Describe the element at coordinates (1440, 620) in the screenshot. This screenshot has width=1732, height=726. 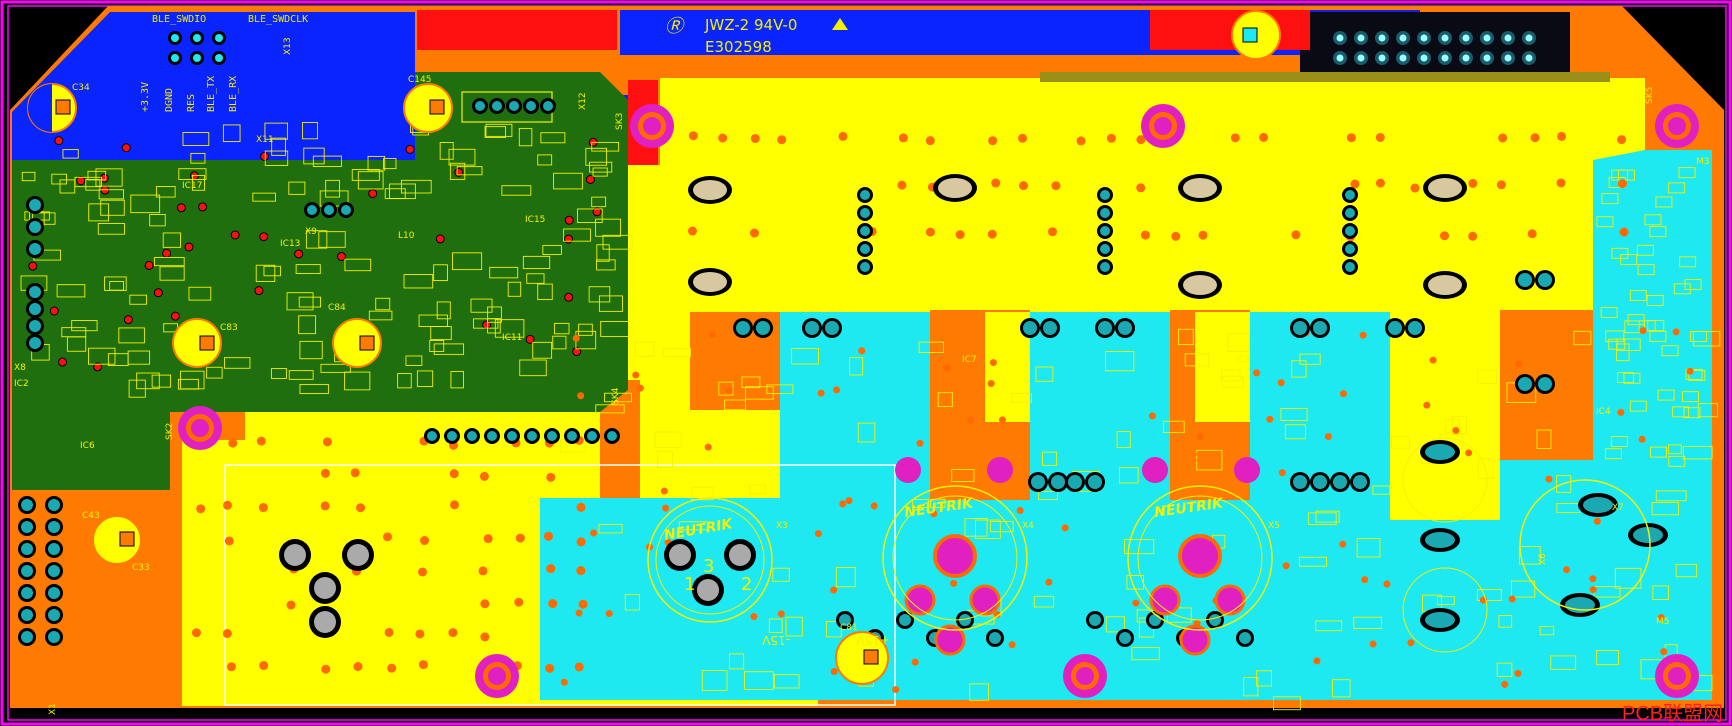
I see `jack-pad-fill` at that location.